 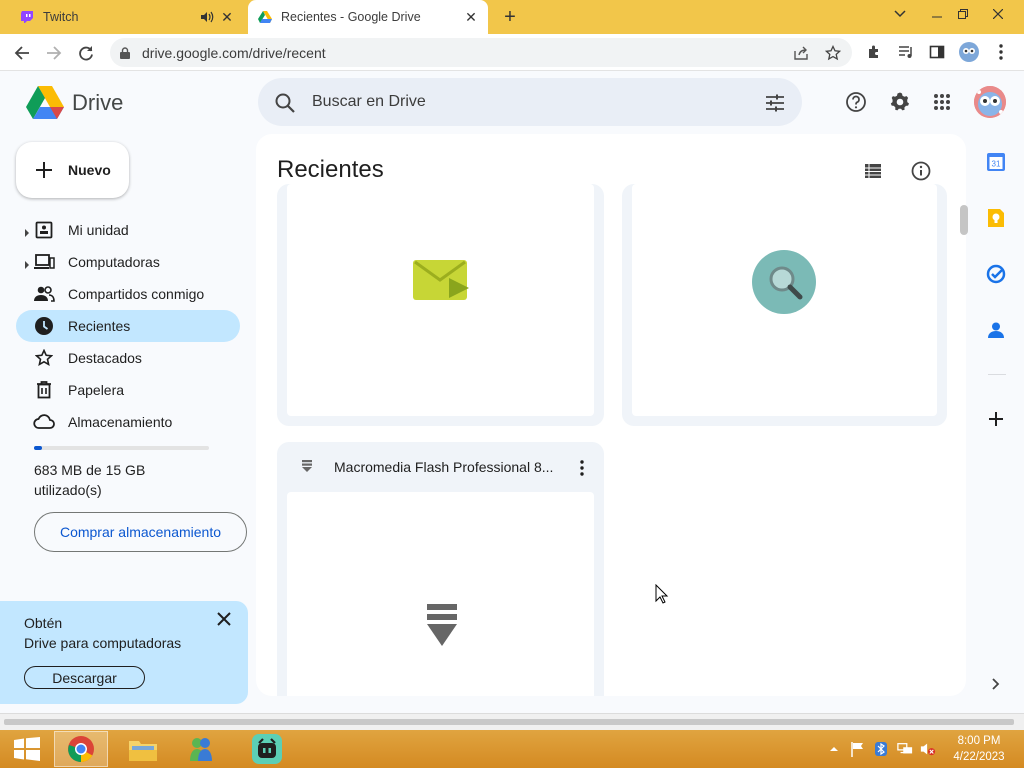 I want to click on new-button: Nuevo, so click(x=72, y=170).